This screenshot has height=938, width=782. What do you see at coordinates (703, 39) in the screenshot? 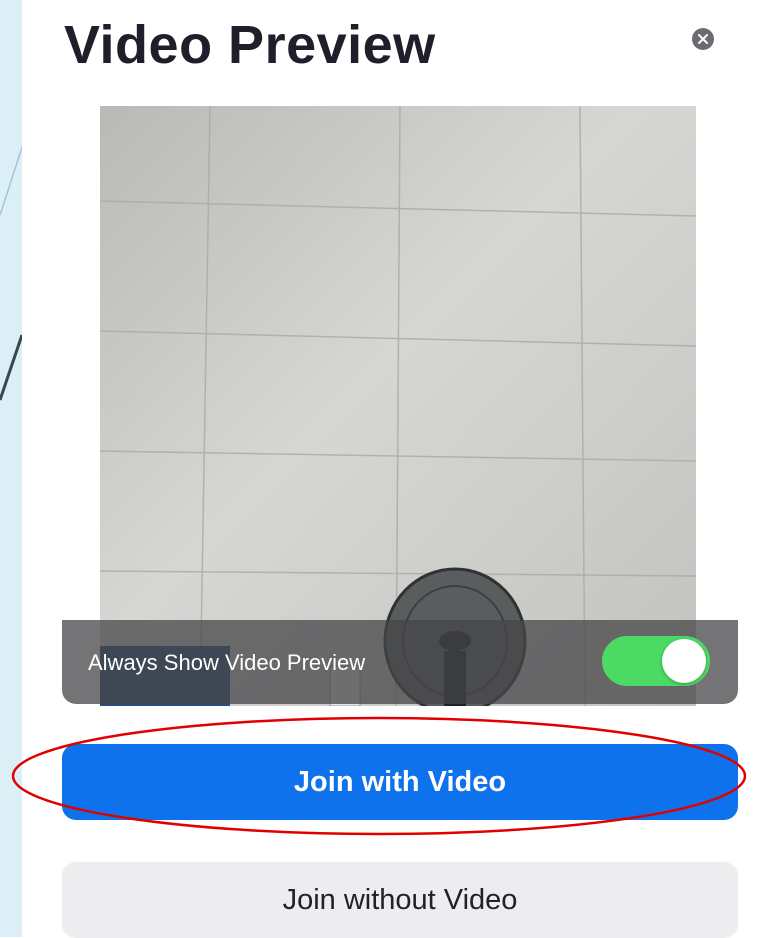
I see `close-icon` at bounding box center [703, 39].